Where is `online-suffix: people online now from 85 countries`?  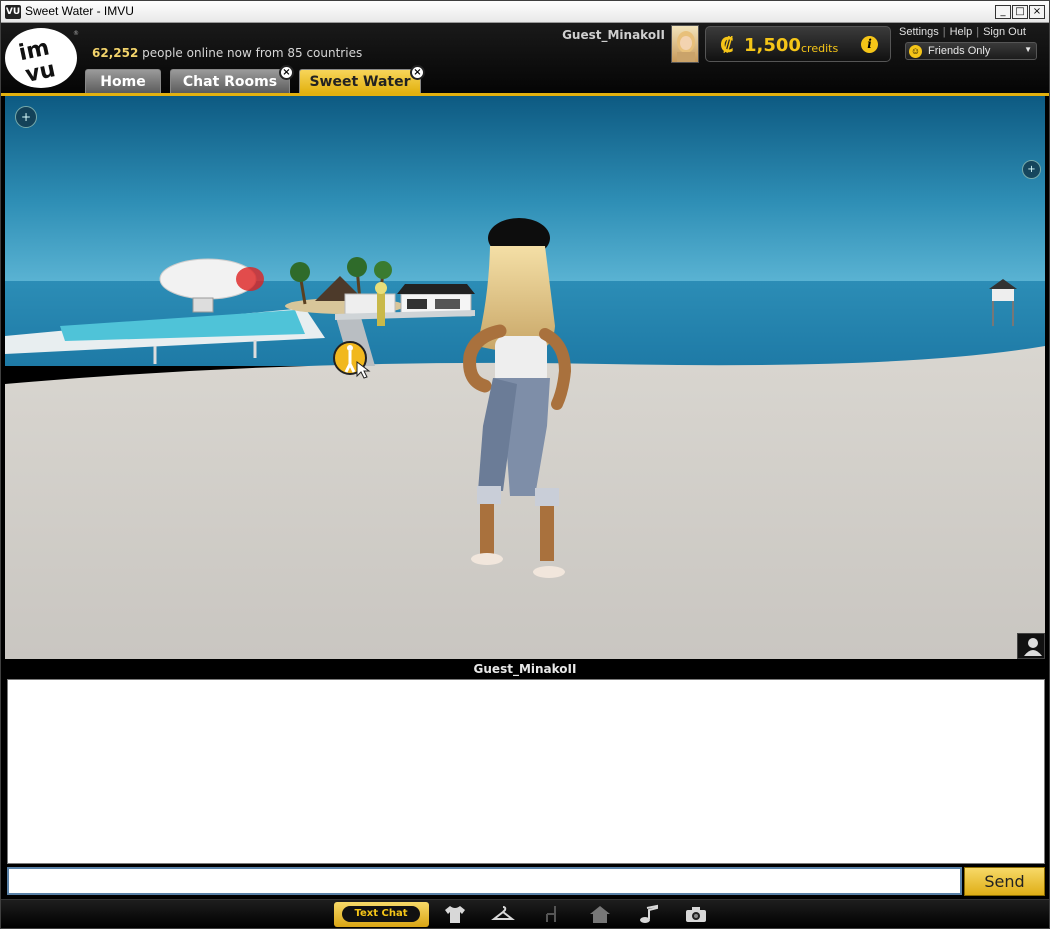 online-suffix: people online now from 85 countries is located at coordinates (252, 53).